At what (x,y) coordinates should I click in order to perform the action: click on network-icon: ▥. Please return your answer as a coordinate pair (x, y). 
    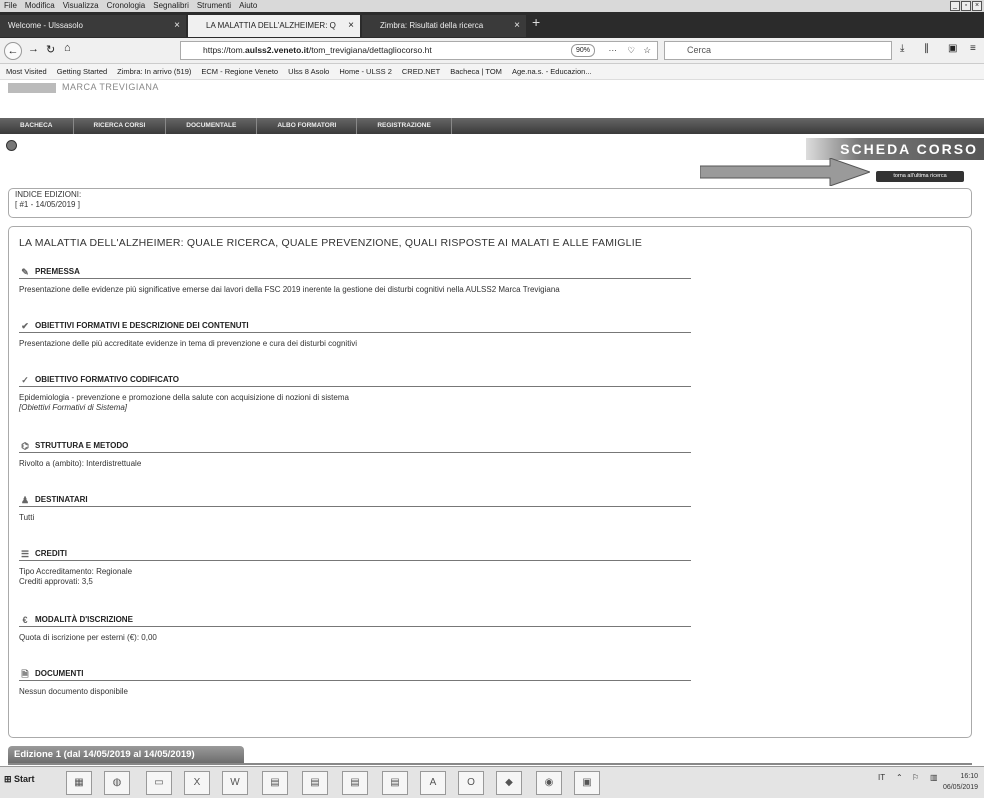
    Looking at the image, I should click on (934, 777).